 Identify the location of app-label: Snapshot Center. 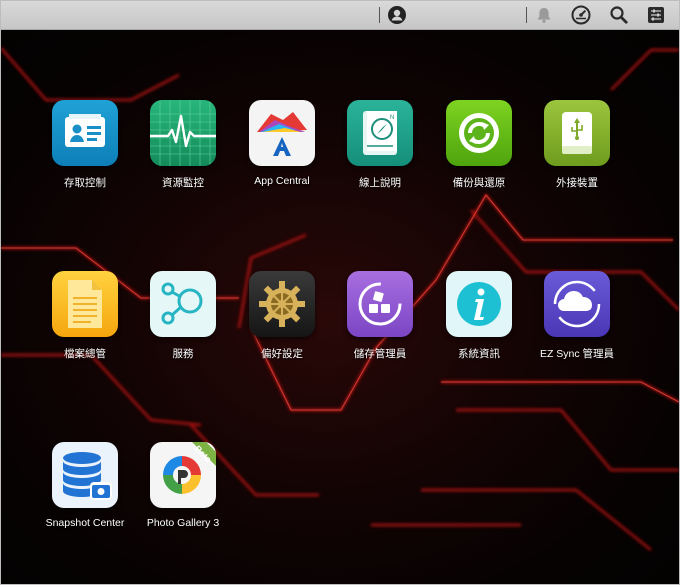
(85, 523).